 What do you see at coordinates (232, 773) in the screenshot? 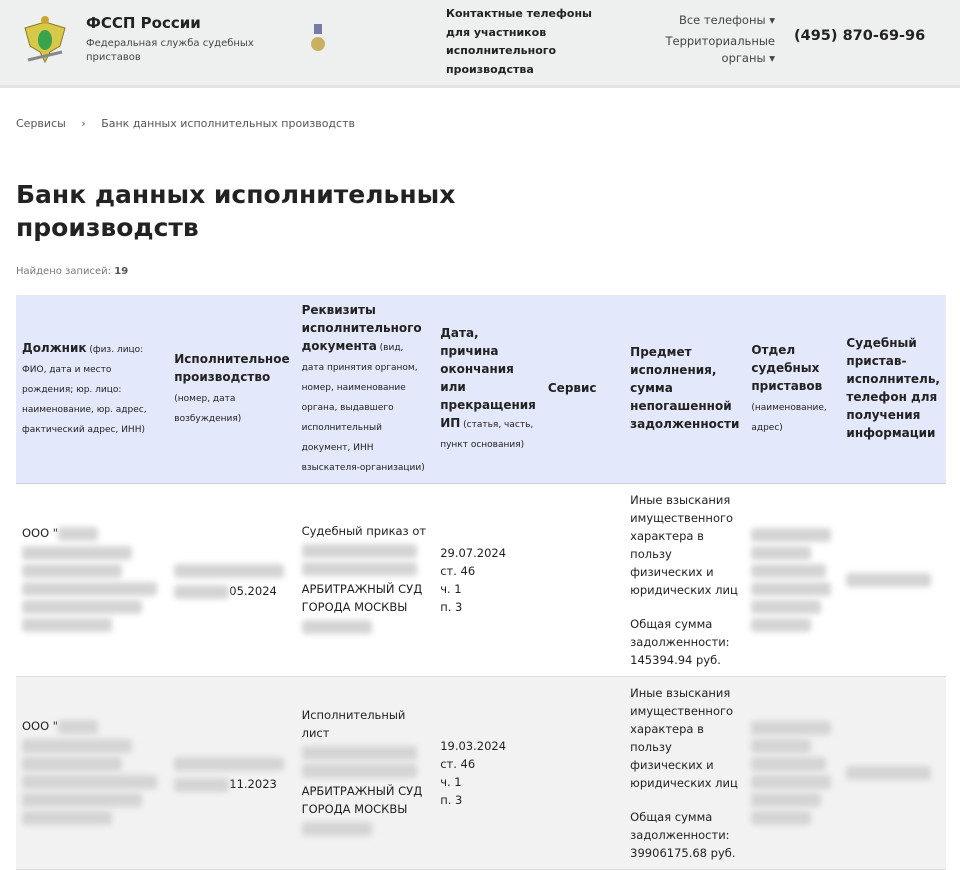
I see `ip-cell: 11.2023` at bounding box center [232, 773].